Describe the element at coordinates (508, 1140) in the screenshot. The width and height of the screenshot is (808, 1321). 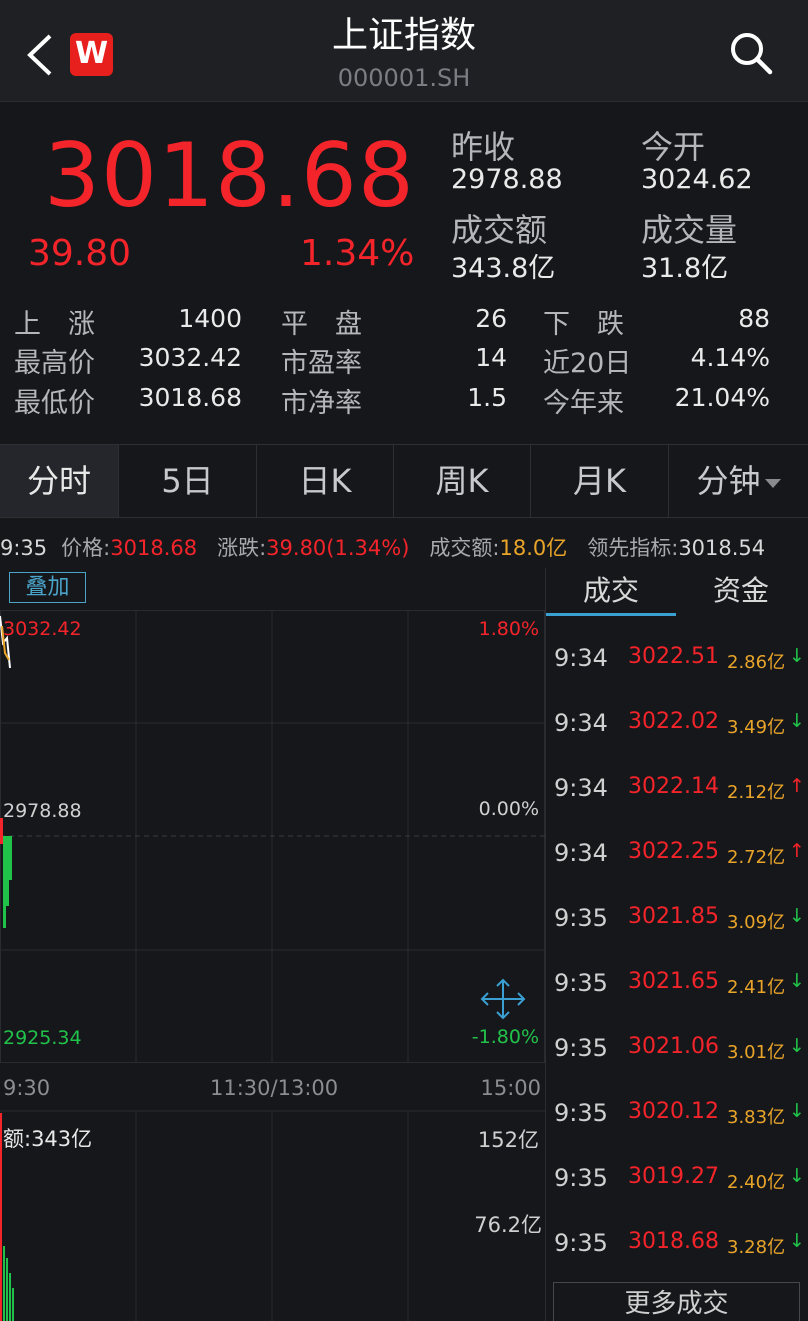
I see `volume-axis-top: 152亿` at that location.